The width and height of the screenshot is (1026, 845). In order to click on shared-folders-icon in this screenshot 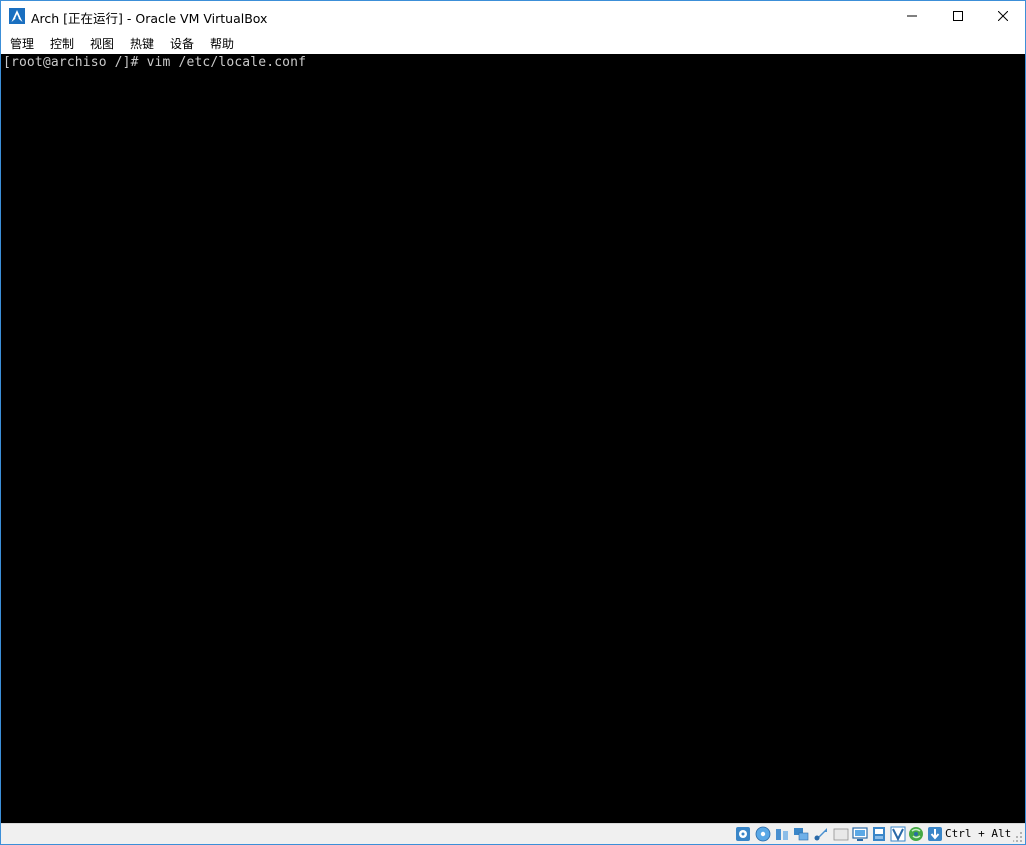, I will do `click(841, 834)`.